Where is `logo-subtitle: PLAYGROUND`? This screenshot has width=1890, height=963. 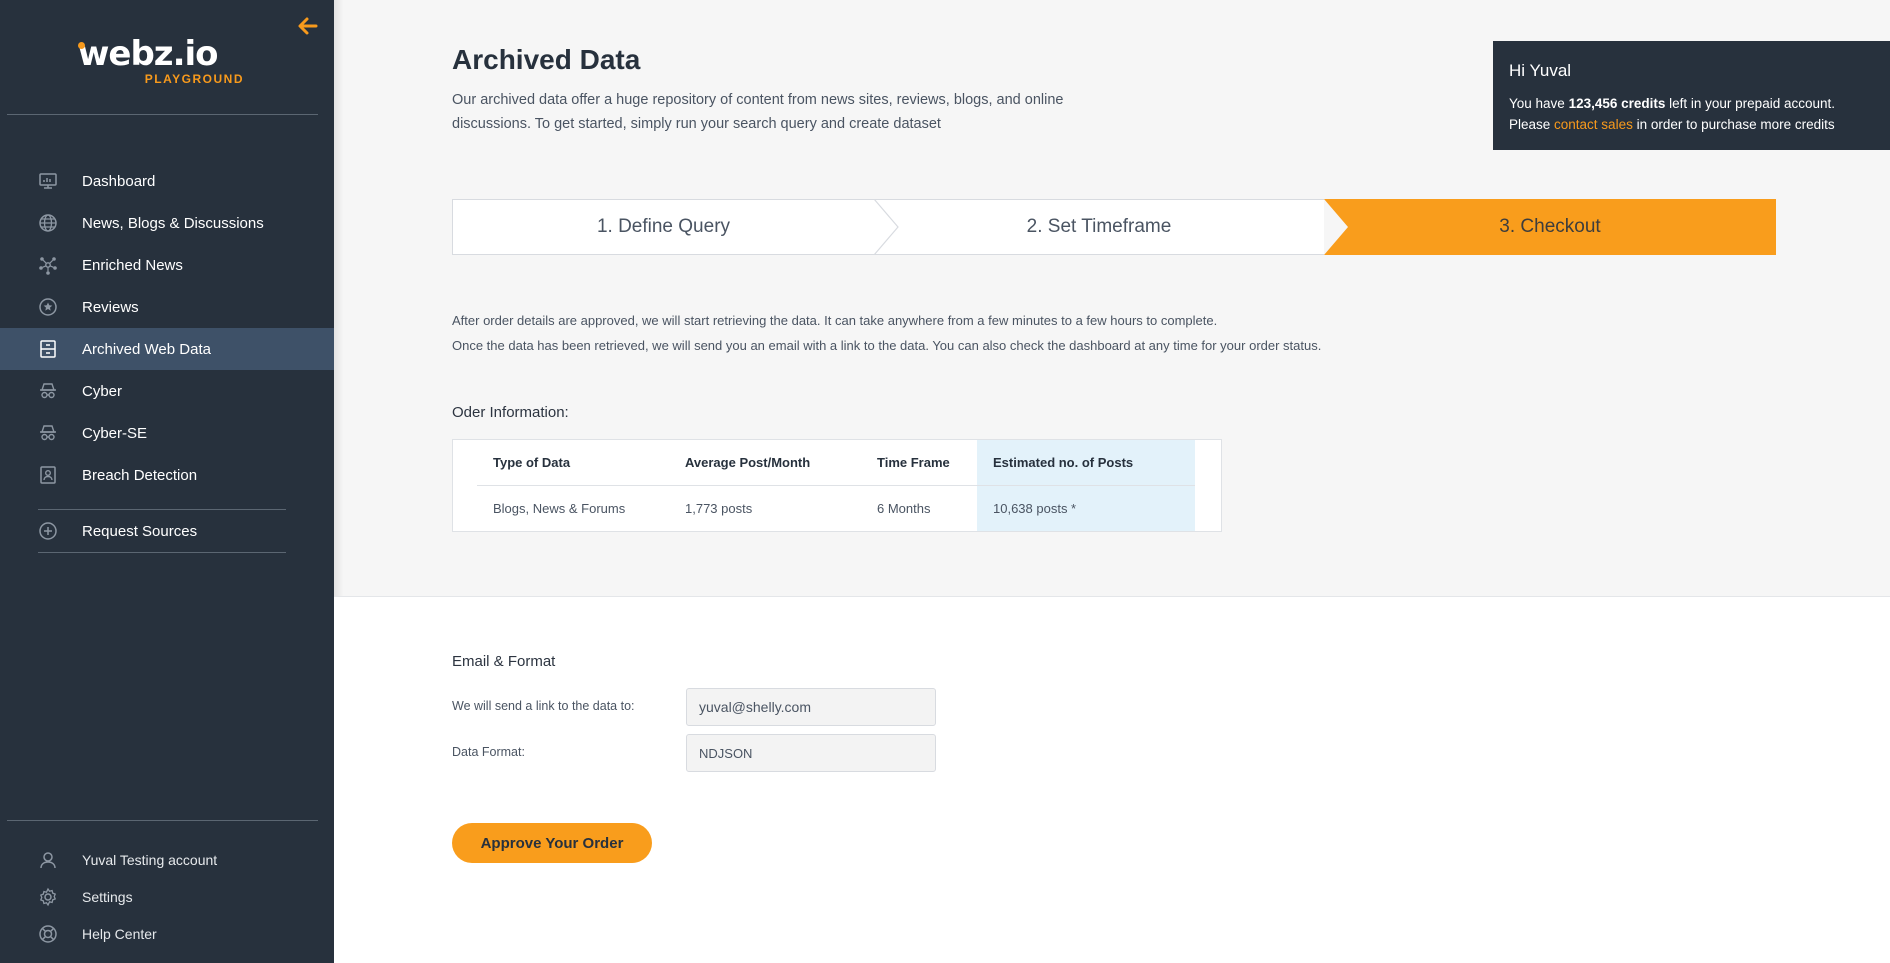 logo-subtitle: PLAYGROUND is located at coordinates (194, 79).